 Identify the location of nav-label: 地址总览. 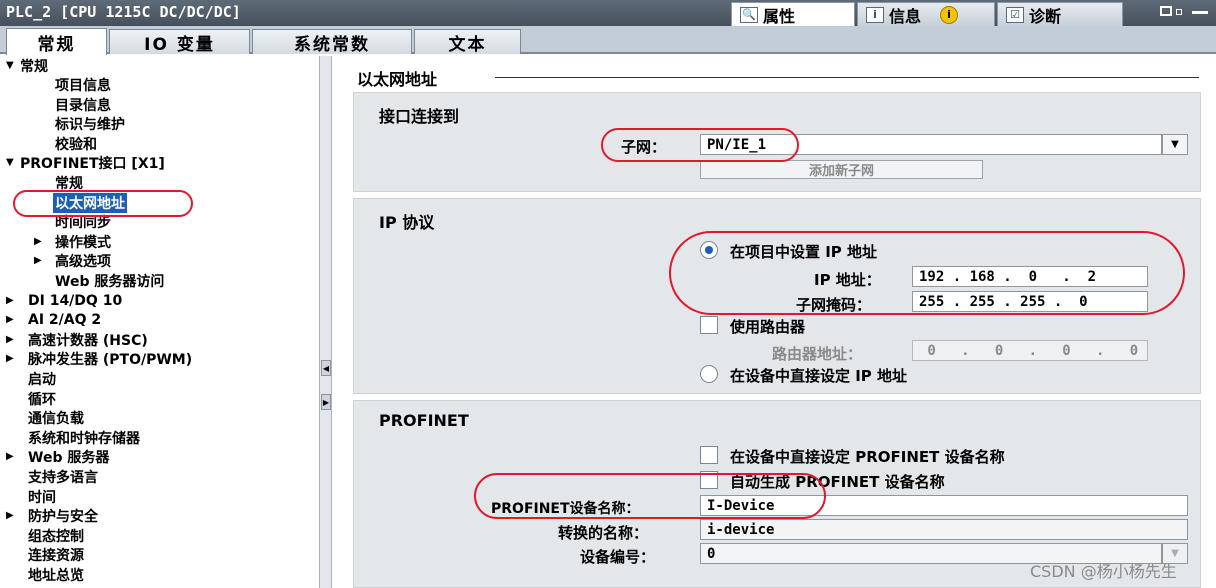
(56, 575).